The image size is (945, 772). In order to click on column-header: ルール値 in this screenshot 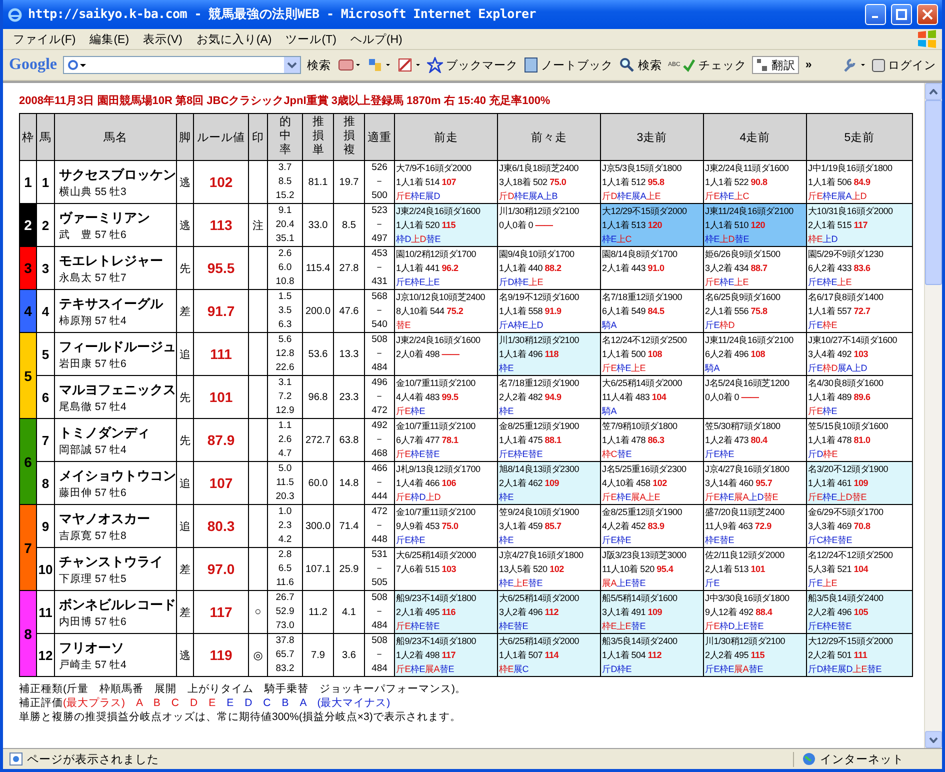, I will do `click(221, 137)`.